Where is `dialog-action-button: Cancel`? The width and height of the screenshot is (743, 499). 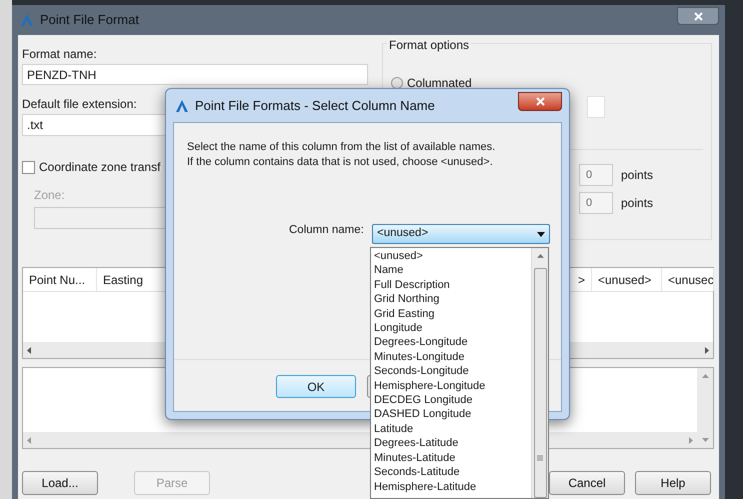 dialog-action-button: Cancel is located at coordinates (587, 483).